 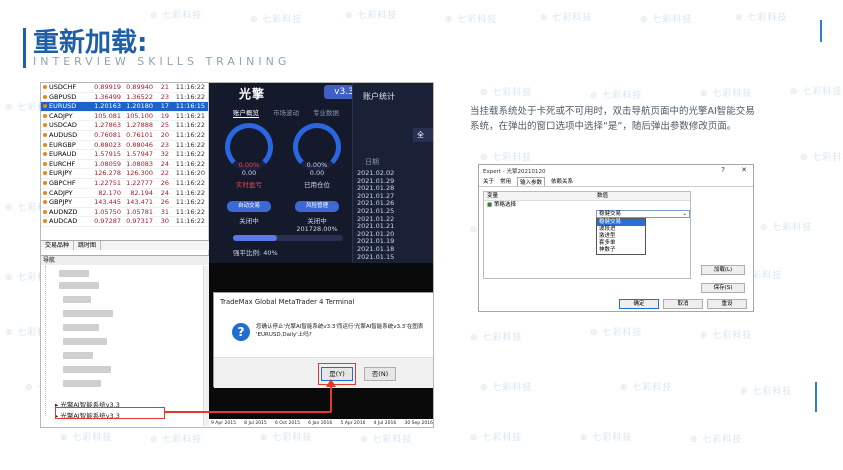 What do you see at coordinates (124, 184) in the screenshot?
I see `quote-row: GBPCHF 1.22751 1.22777 26 11:16:22` at bounding box center [124, 184].